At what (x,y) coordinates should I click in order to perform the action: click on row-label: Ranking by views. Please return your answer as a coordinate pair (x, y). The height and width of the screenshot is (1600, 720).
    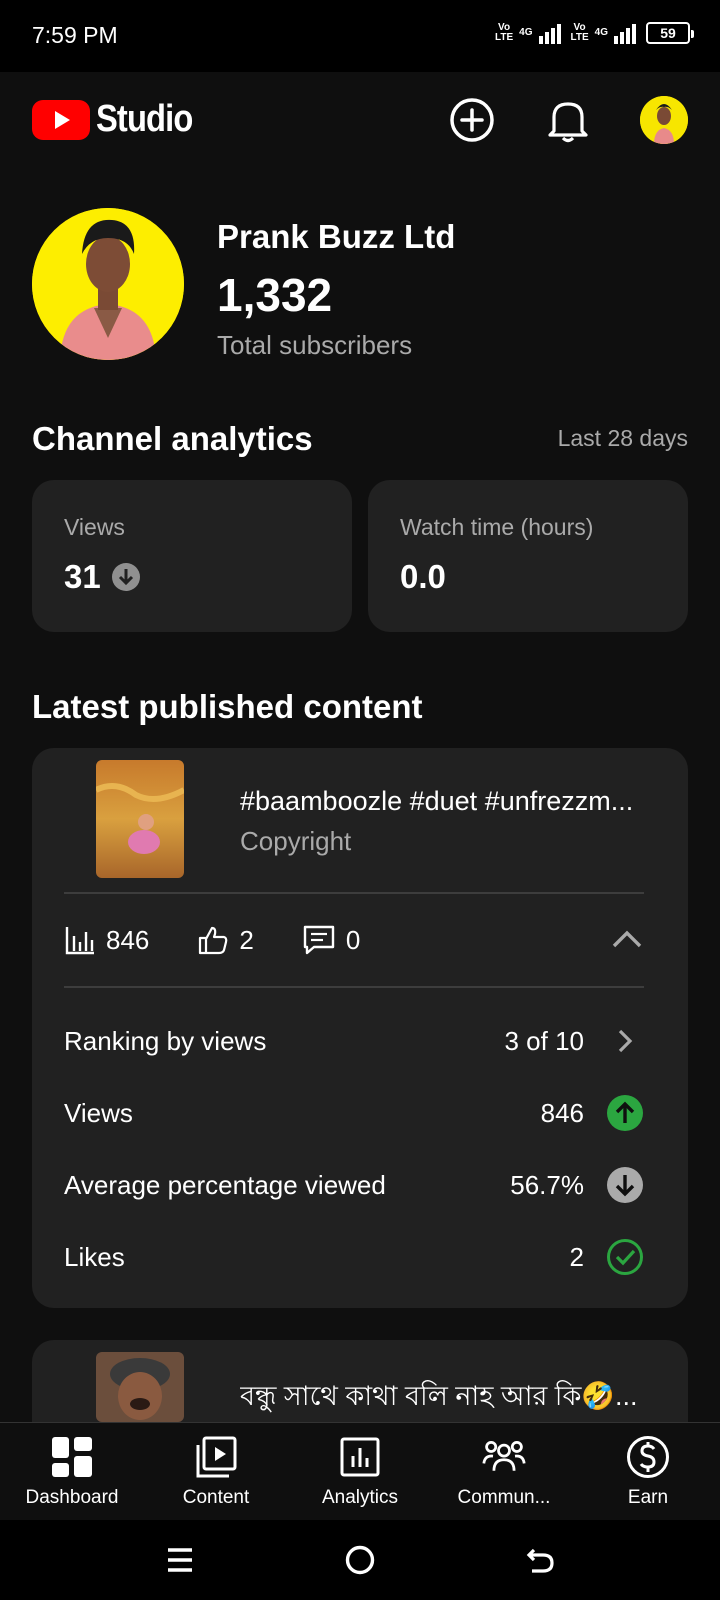
    Looking at the image, I should click on (165, 1040).